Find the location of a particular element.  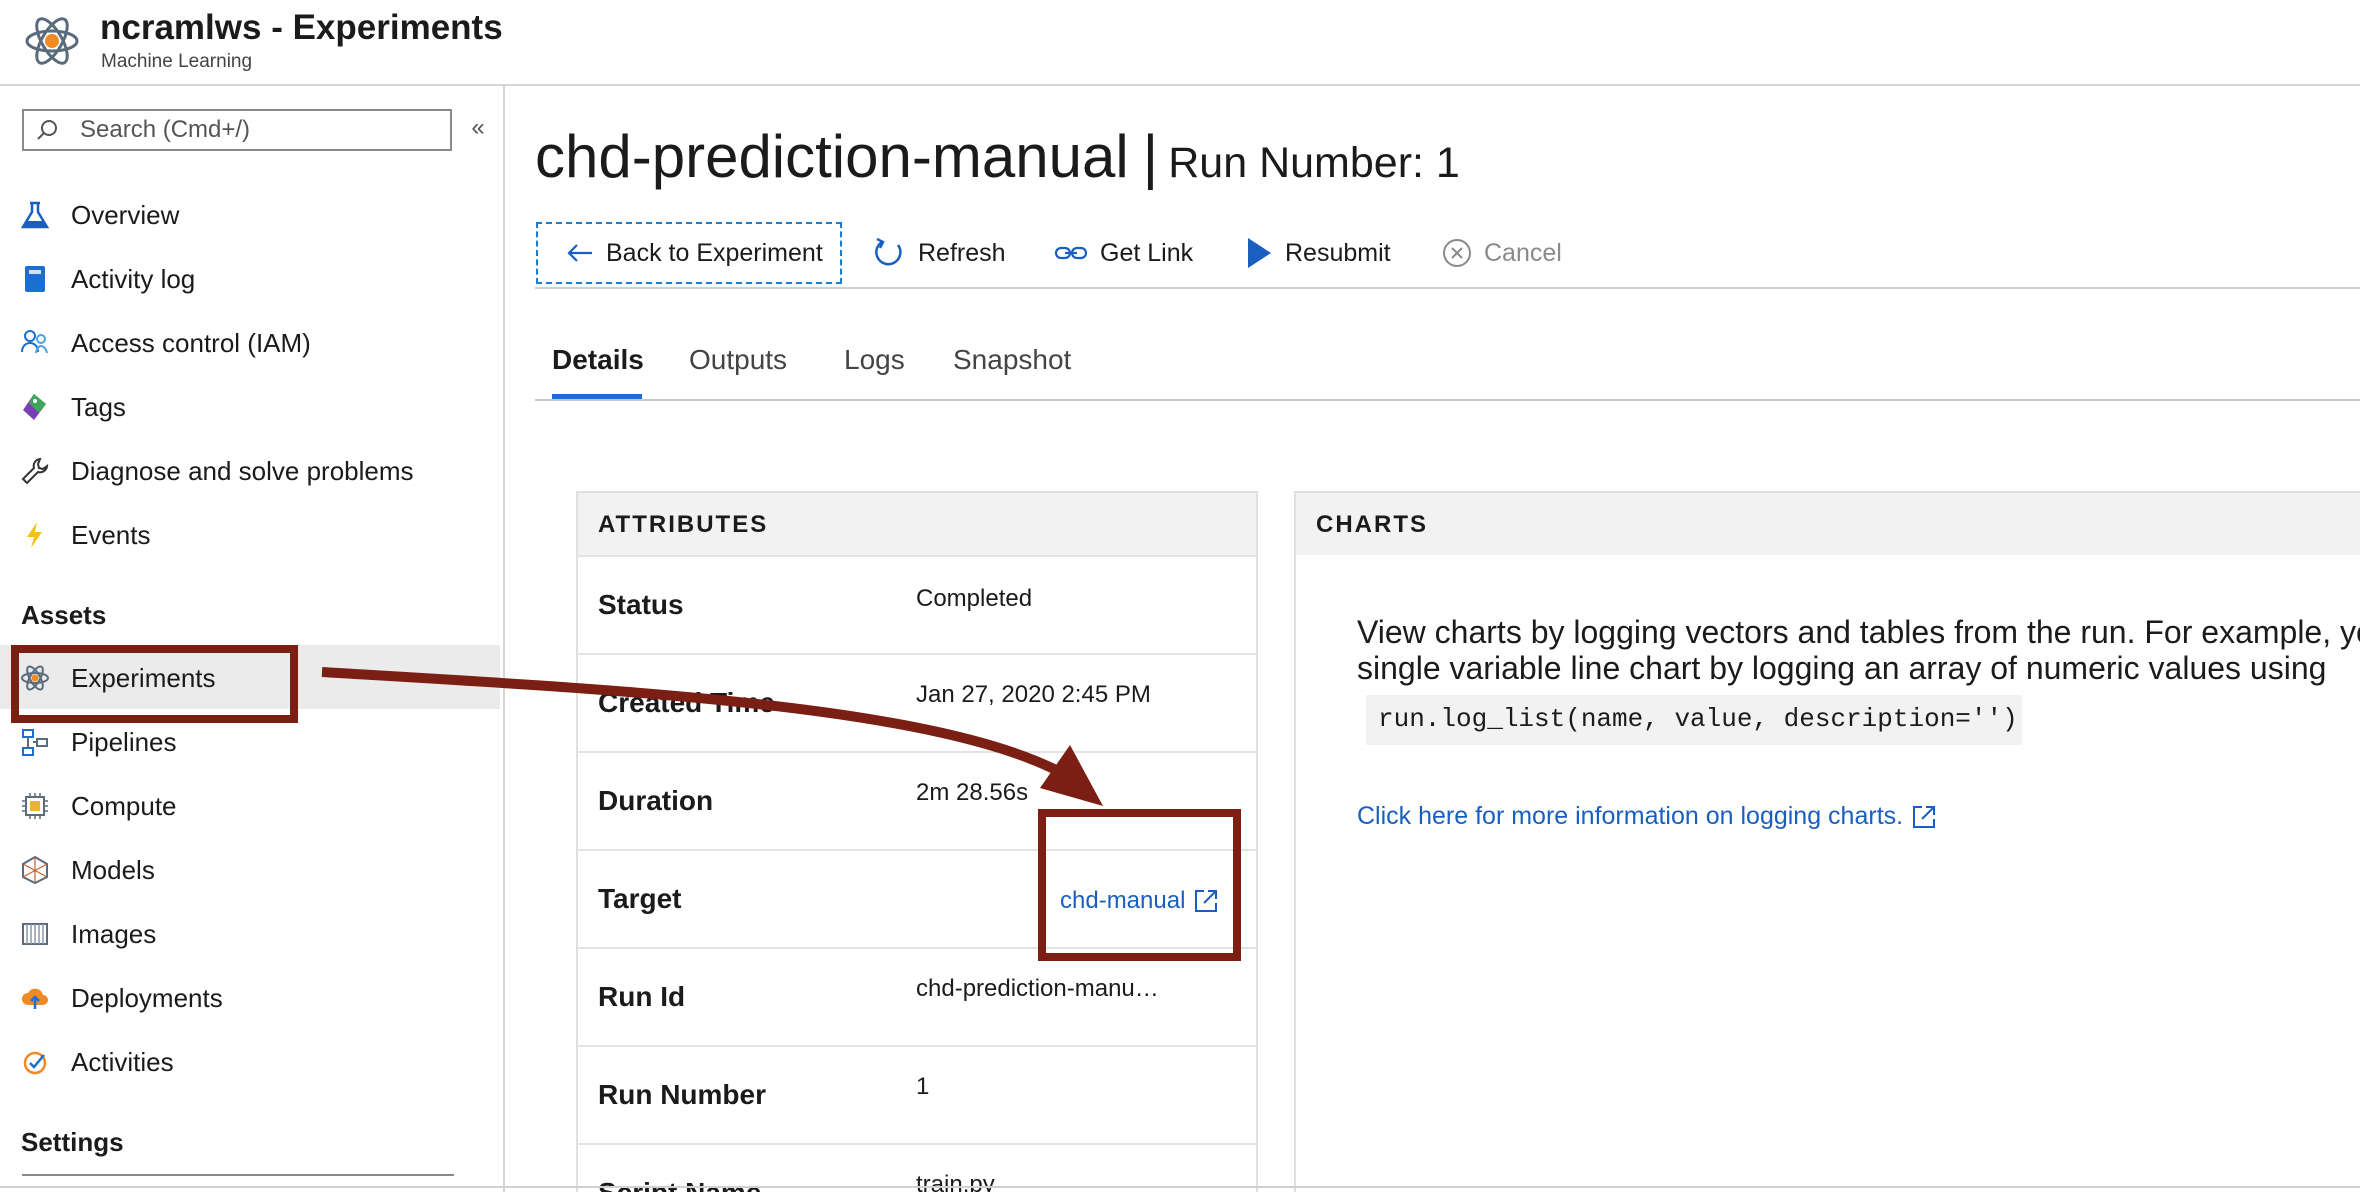

cloud-upload-icon is located at coordinates (35, 998).